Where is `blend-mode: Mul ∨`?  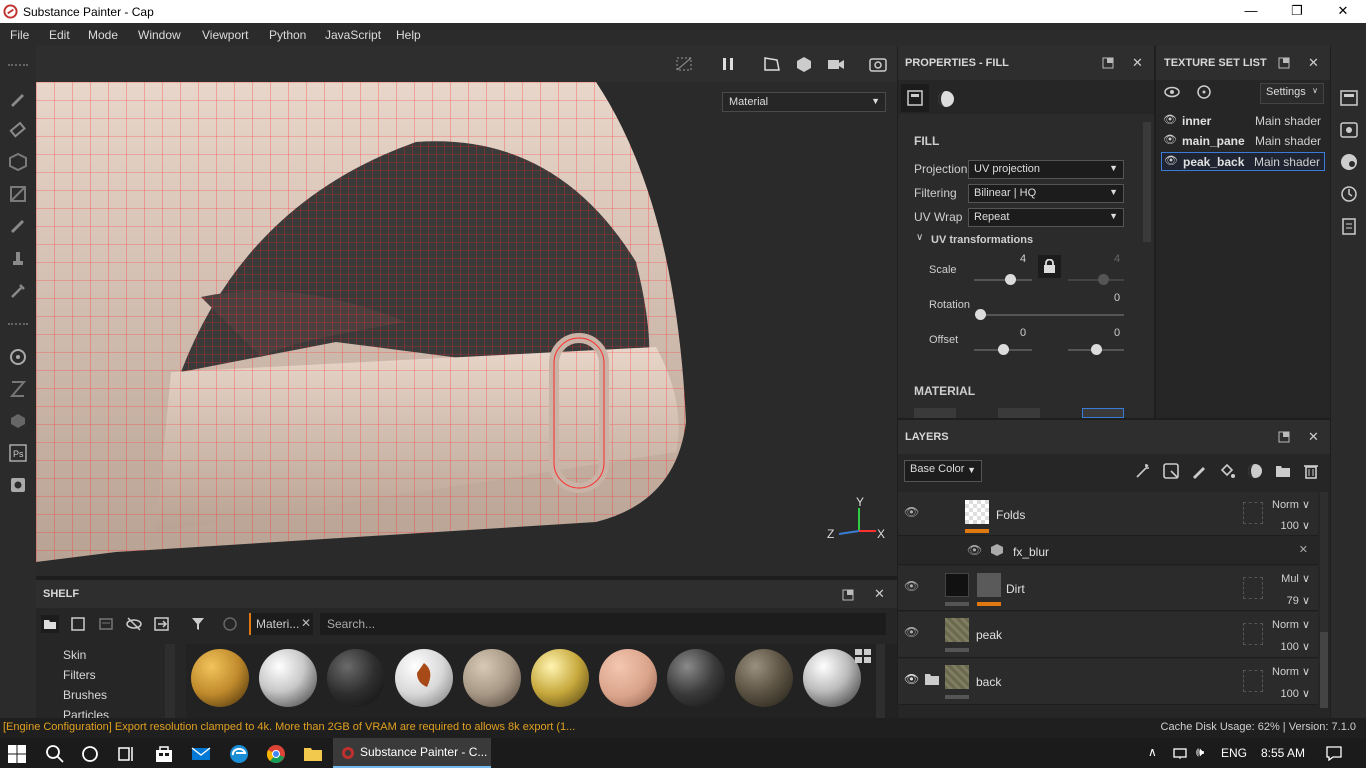 blend-mode: Mul ∨ is located at coordinates (1295, 578).